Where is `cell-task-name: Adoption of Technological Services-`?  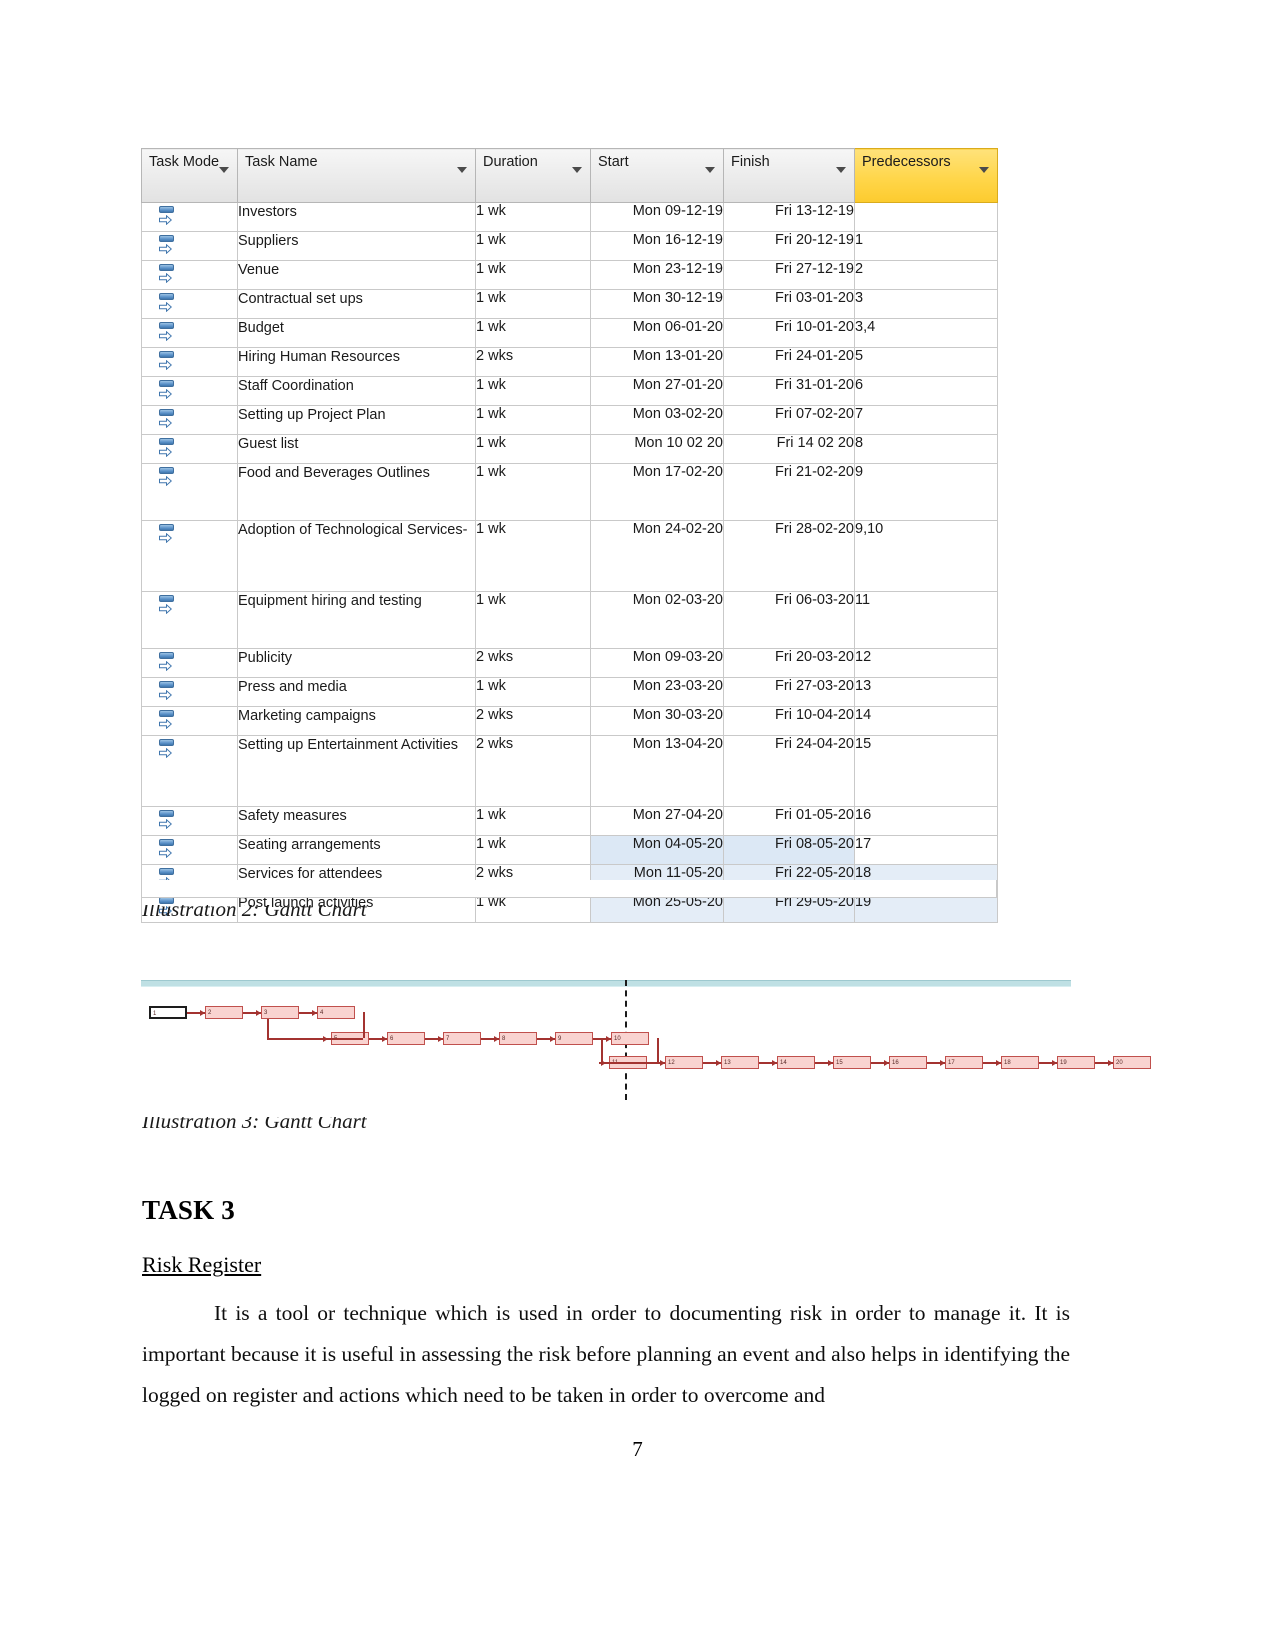
cell-task-name: Adoption of Technological Services- is located at coordinates (356, 556).